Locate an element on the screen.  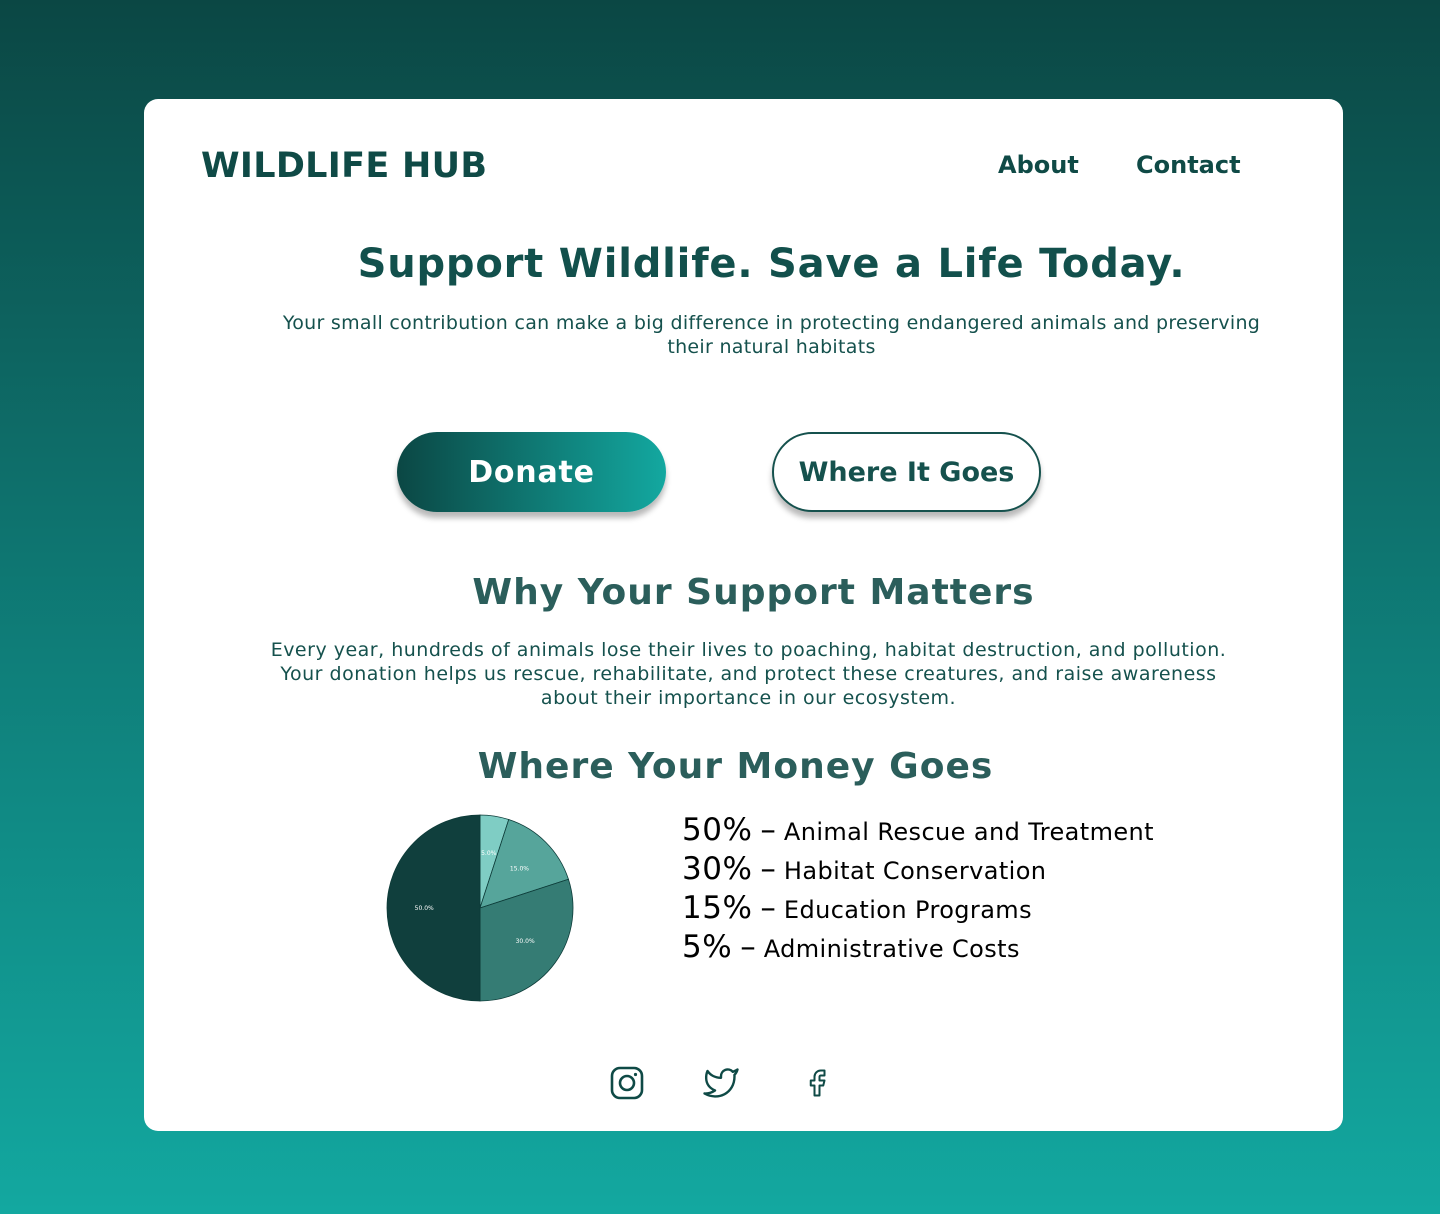
why-title: Why Your Support Matters is located at coordinates (753, 592).